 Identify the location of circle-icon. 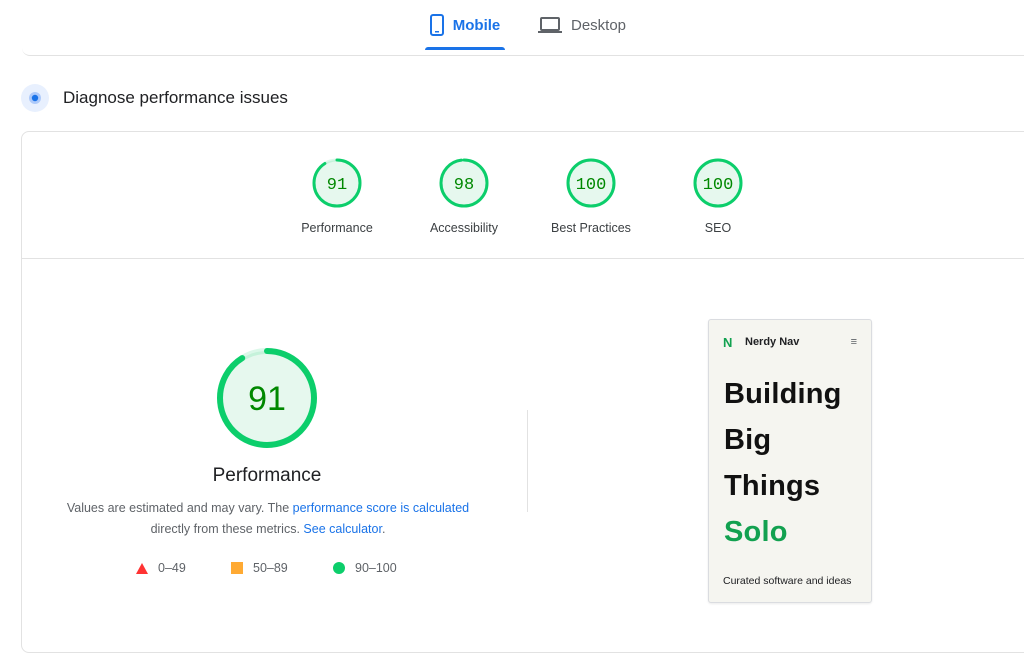
(339, 568).